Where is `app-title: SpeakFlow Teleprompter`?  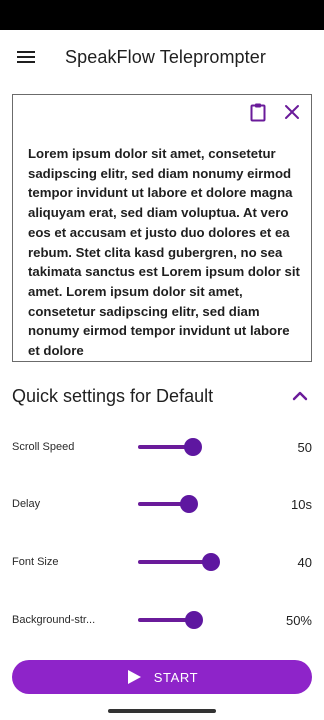 app-title: SpeakFlow Teleprompter is located at coordinates (165, 56).